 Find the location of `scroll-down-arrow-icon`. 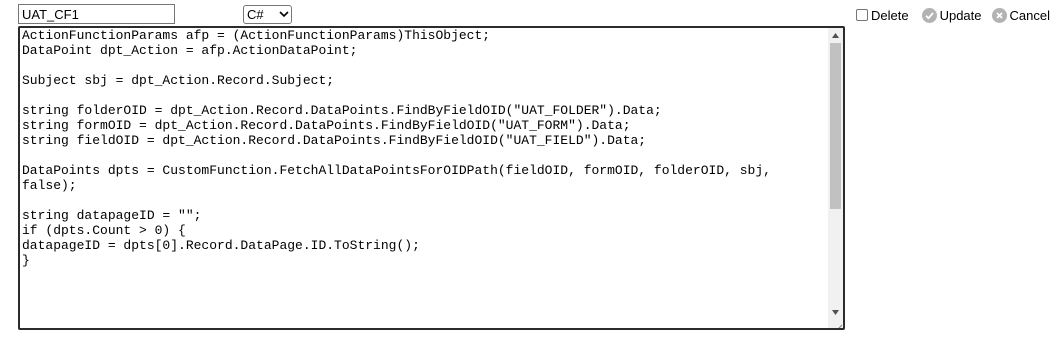

scroll-down-arrow-icon is located at coordinates (835, 312).